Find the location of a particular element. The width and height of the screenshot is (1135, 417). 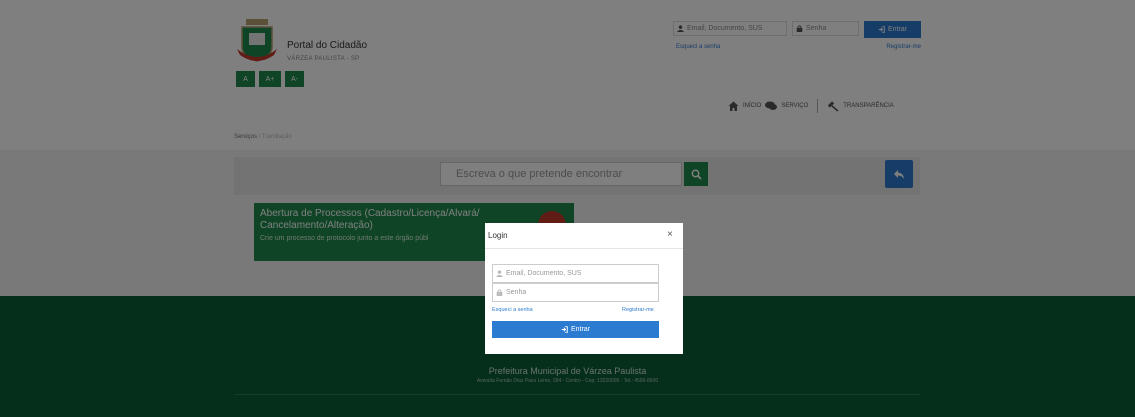

login-user-input: Email, Documento, SUS is located at coordinates (575, 273).